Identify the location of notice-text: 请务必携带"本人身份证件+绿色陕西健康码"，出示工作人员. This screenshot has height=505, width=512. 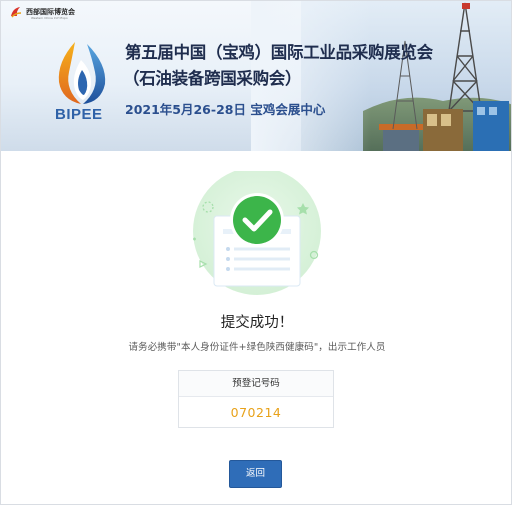
(257, 347).